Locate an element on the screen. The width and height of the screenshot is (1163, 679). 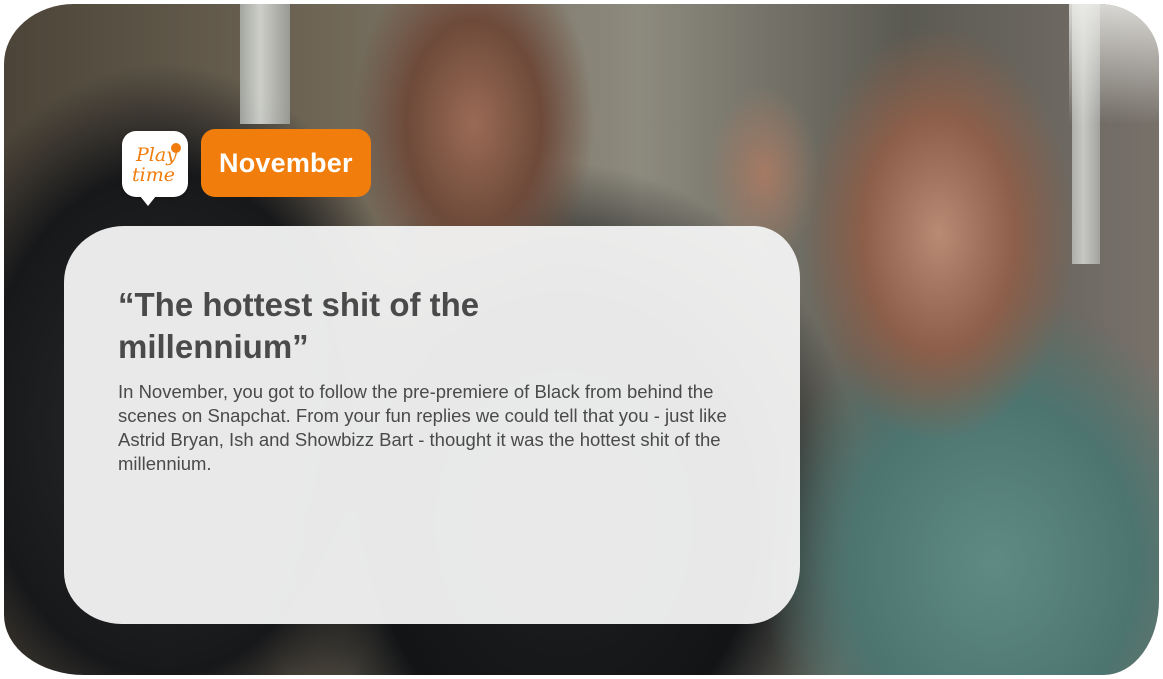
train-pole is located at coordinates (265, 64).